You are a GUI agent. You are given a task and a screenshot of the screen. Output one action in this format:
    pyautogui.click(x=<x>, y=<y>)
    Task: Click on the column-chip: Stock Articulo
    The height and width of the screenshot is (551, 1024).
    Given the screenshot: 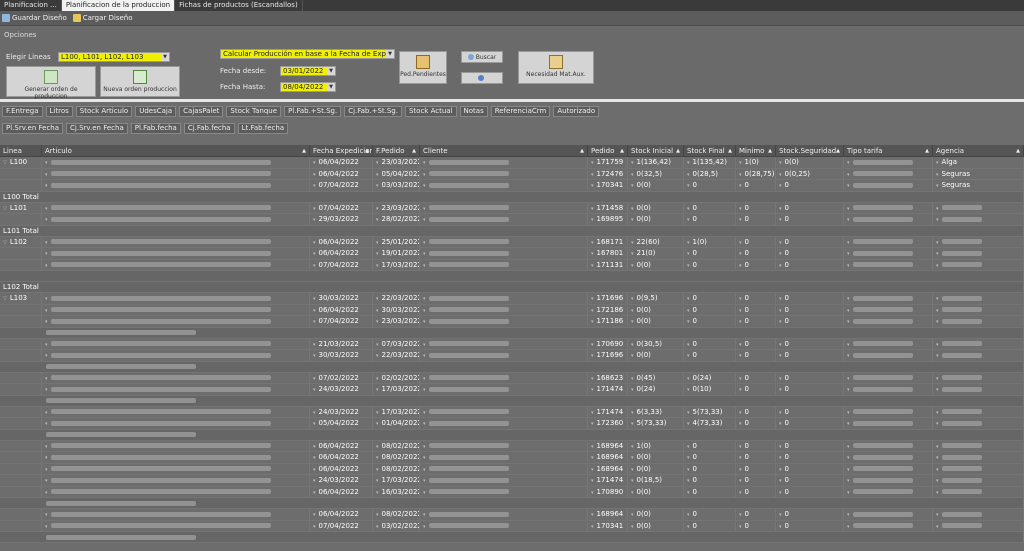 What is the action you would take?
    pyautogui.click(x=104, y=111)
    